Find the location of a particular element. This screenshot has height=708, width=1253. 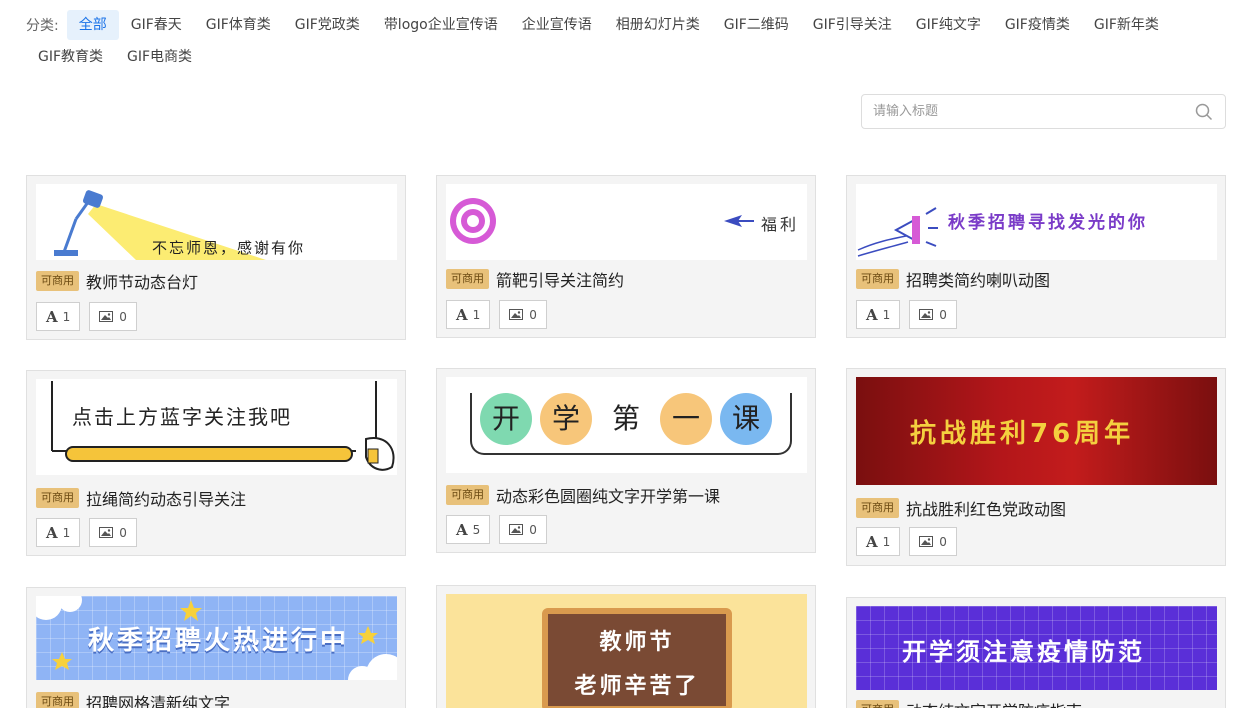

category-gif-party: GIF党政类 is located at coordinates (327, 25).